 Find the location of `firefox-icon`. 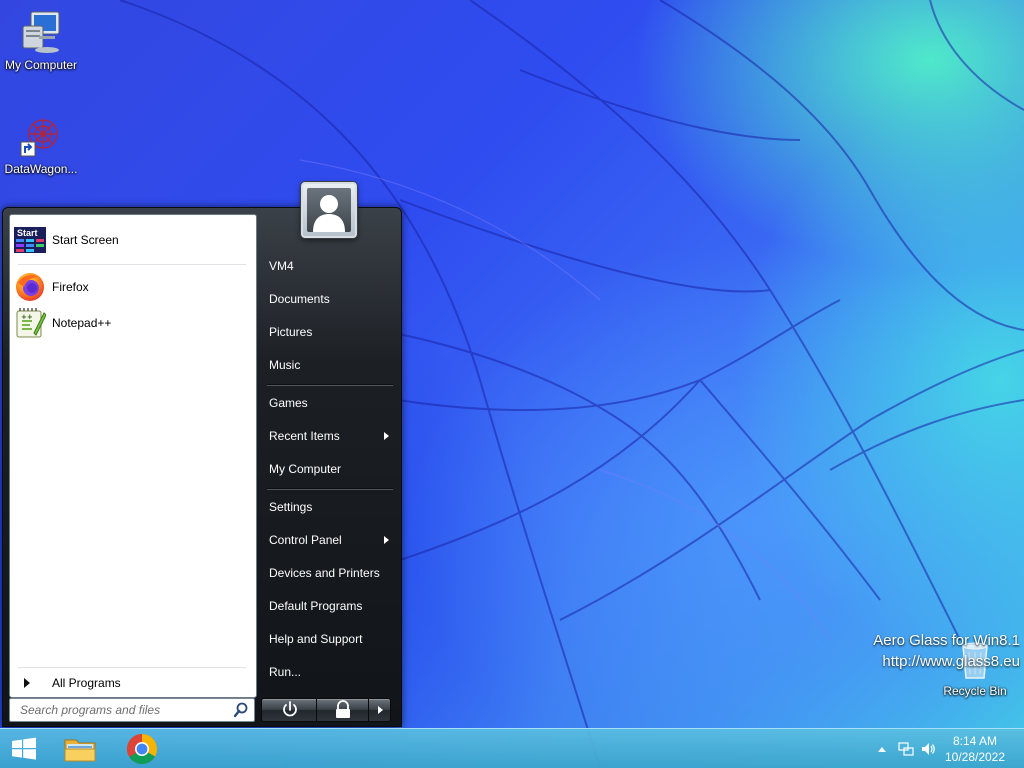

firefox-icon is located at coordinates (30, 287).